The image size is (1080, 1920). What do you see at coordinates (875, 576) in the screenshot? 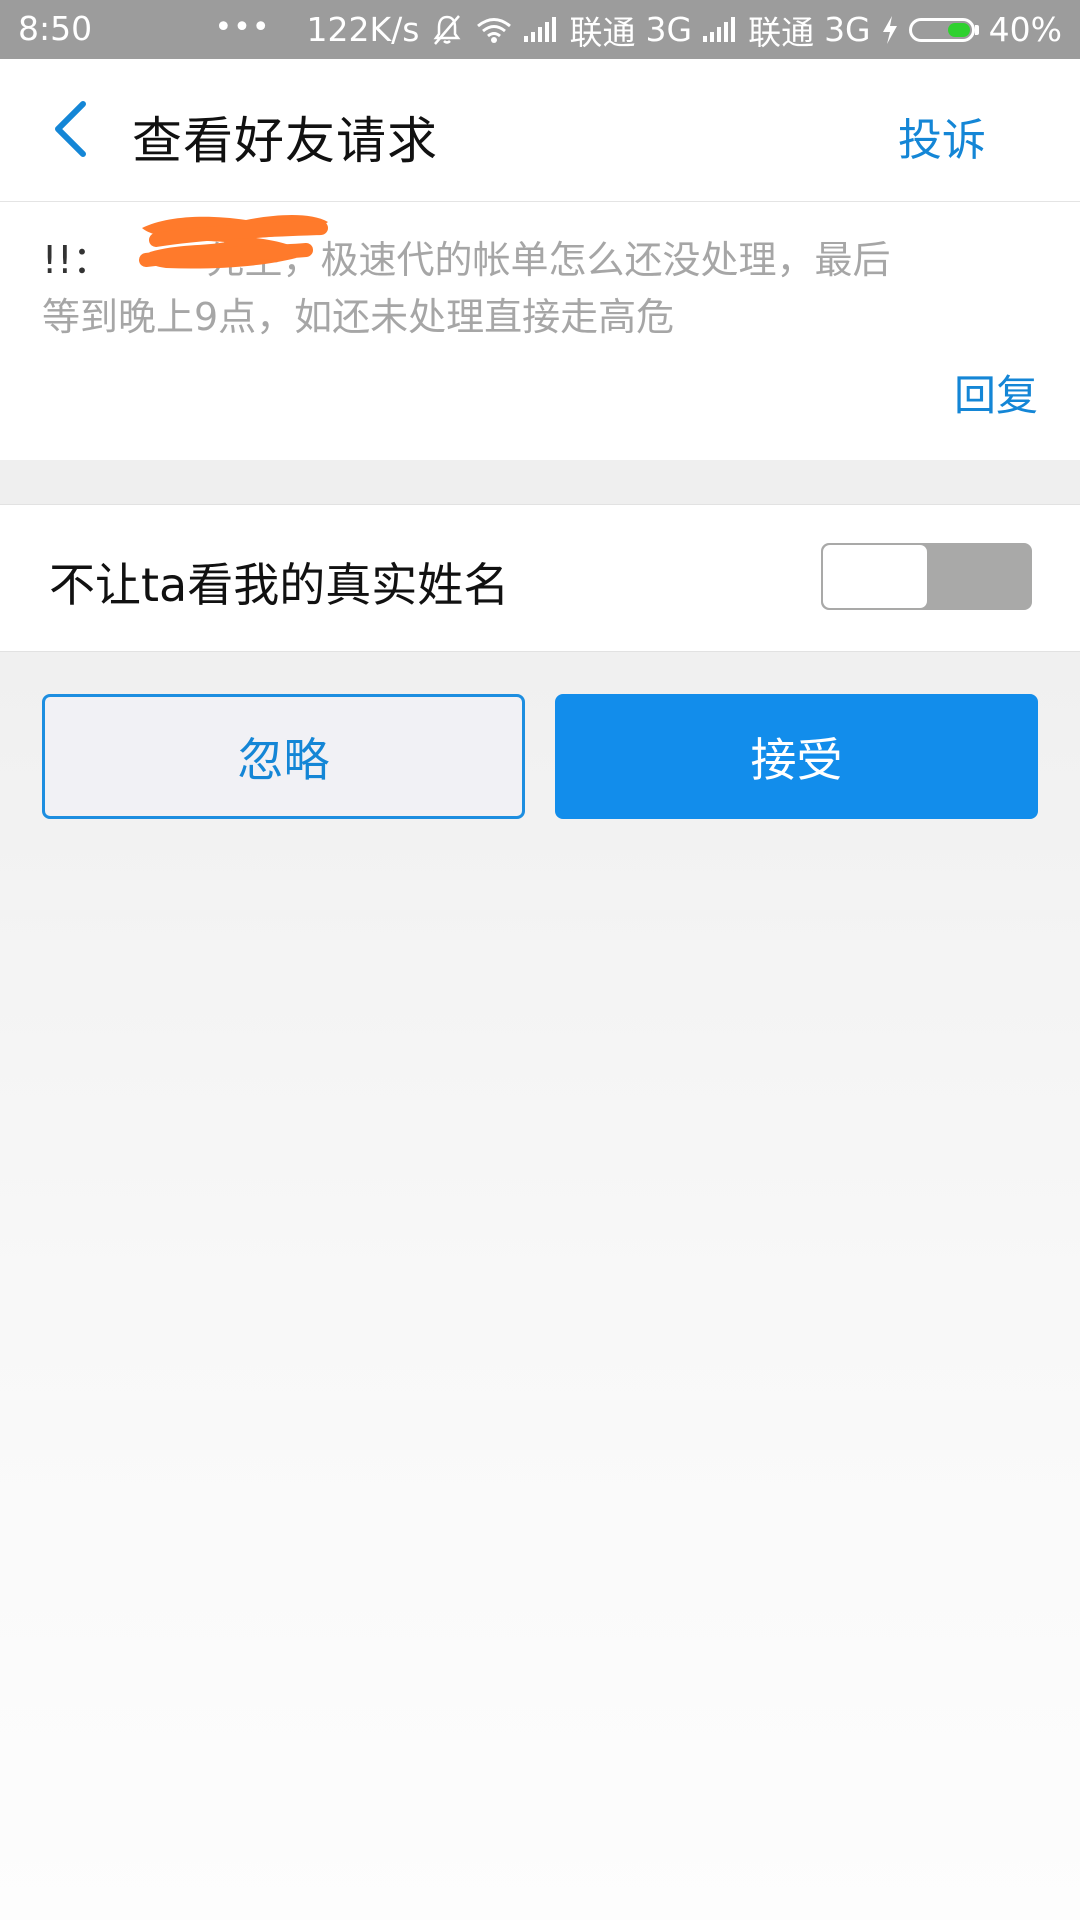
I see `toggle-knob` at bounding box center [875, 576].